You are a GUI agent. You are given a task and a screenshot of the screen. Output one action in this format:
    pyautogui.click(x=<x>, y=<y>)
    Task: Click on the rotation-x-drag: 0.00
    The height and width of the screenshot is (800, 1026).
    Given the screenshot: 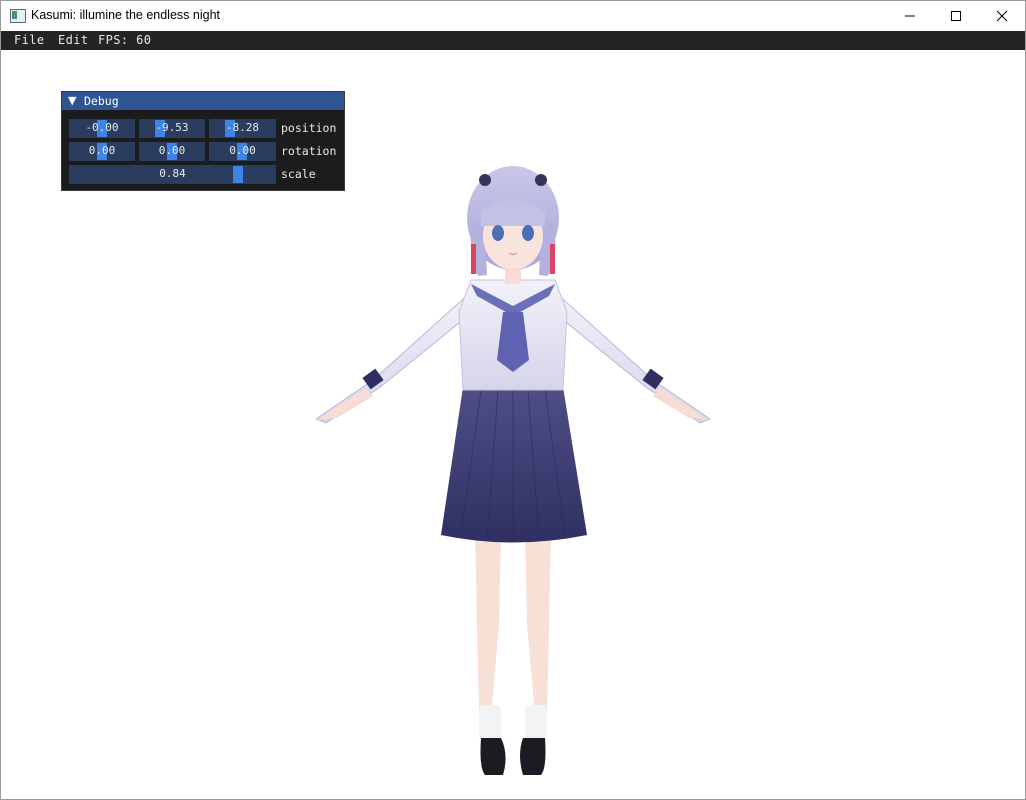 What is the action you would take?
    pyautogui.click(x=102, y=151)
    